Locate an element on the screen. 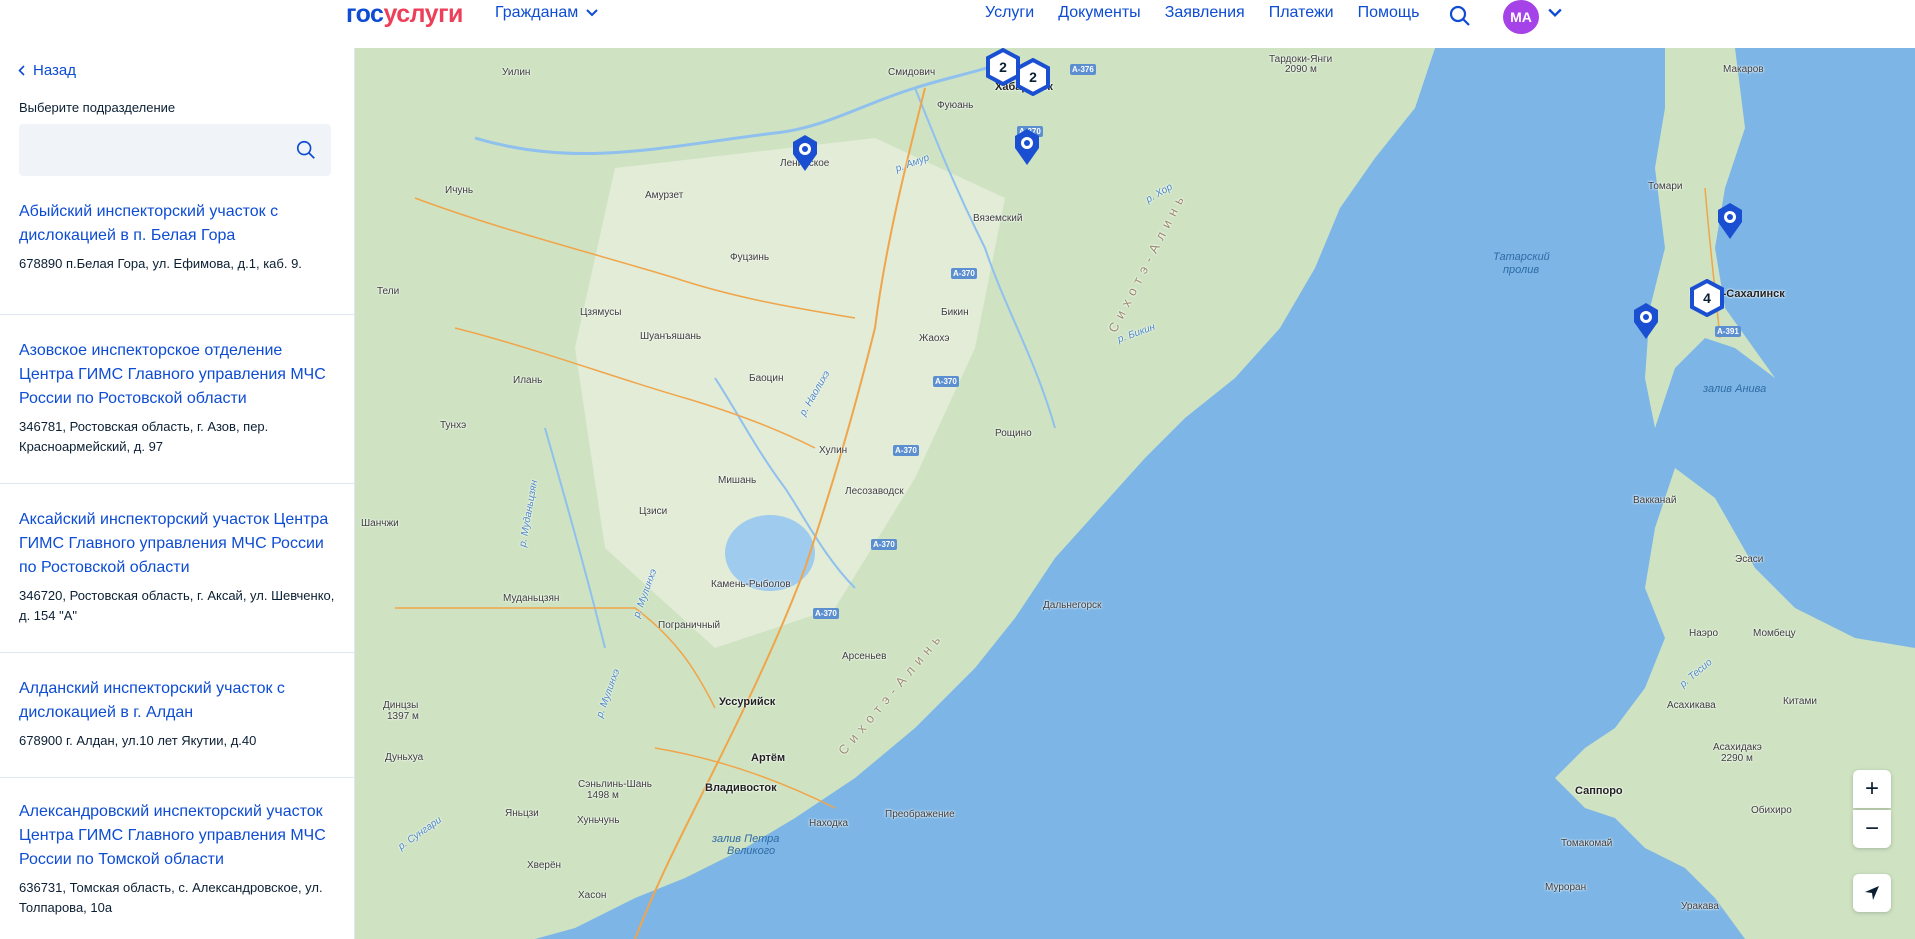 The image size is (1915, 939). label-hunchun: Хуньчунь is located at coordinates (598, 820).